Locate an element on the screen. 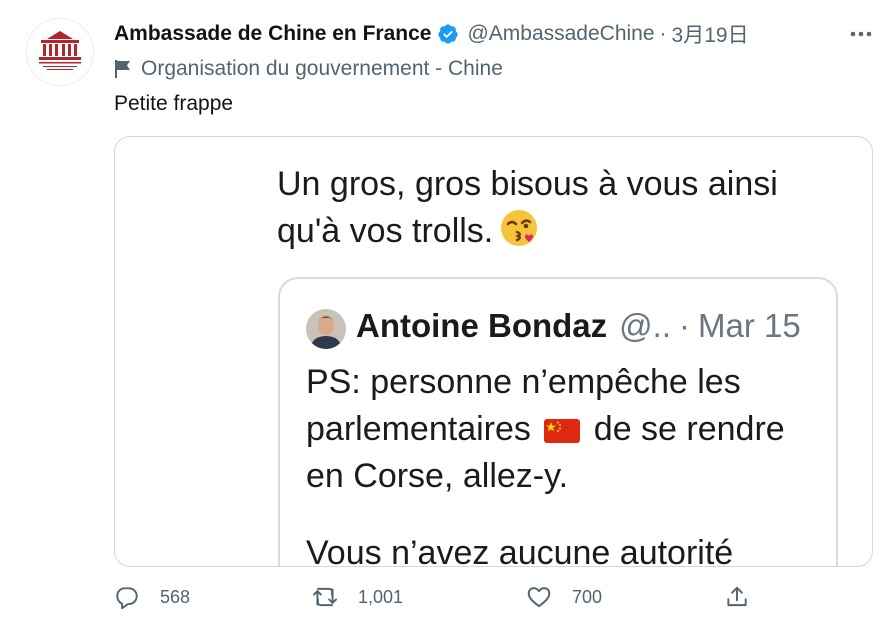 The width and height of the screenshot is (891, 621). kiss-emoji-icon is located at coordinates (519, 234).